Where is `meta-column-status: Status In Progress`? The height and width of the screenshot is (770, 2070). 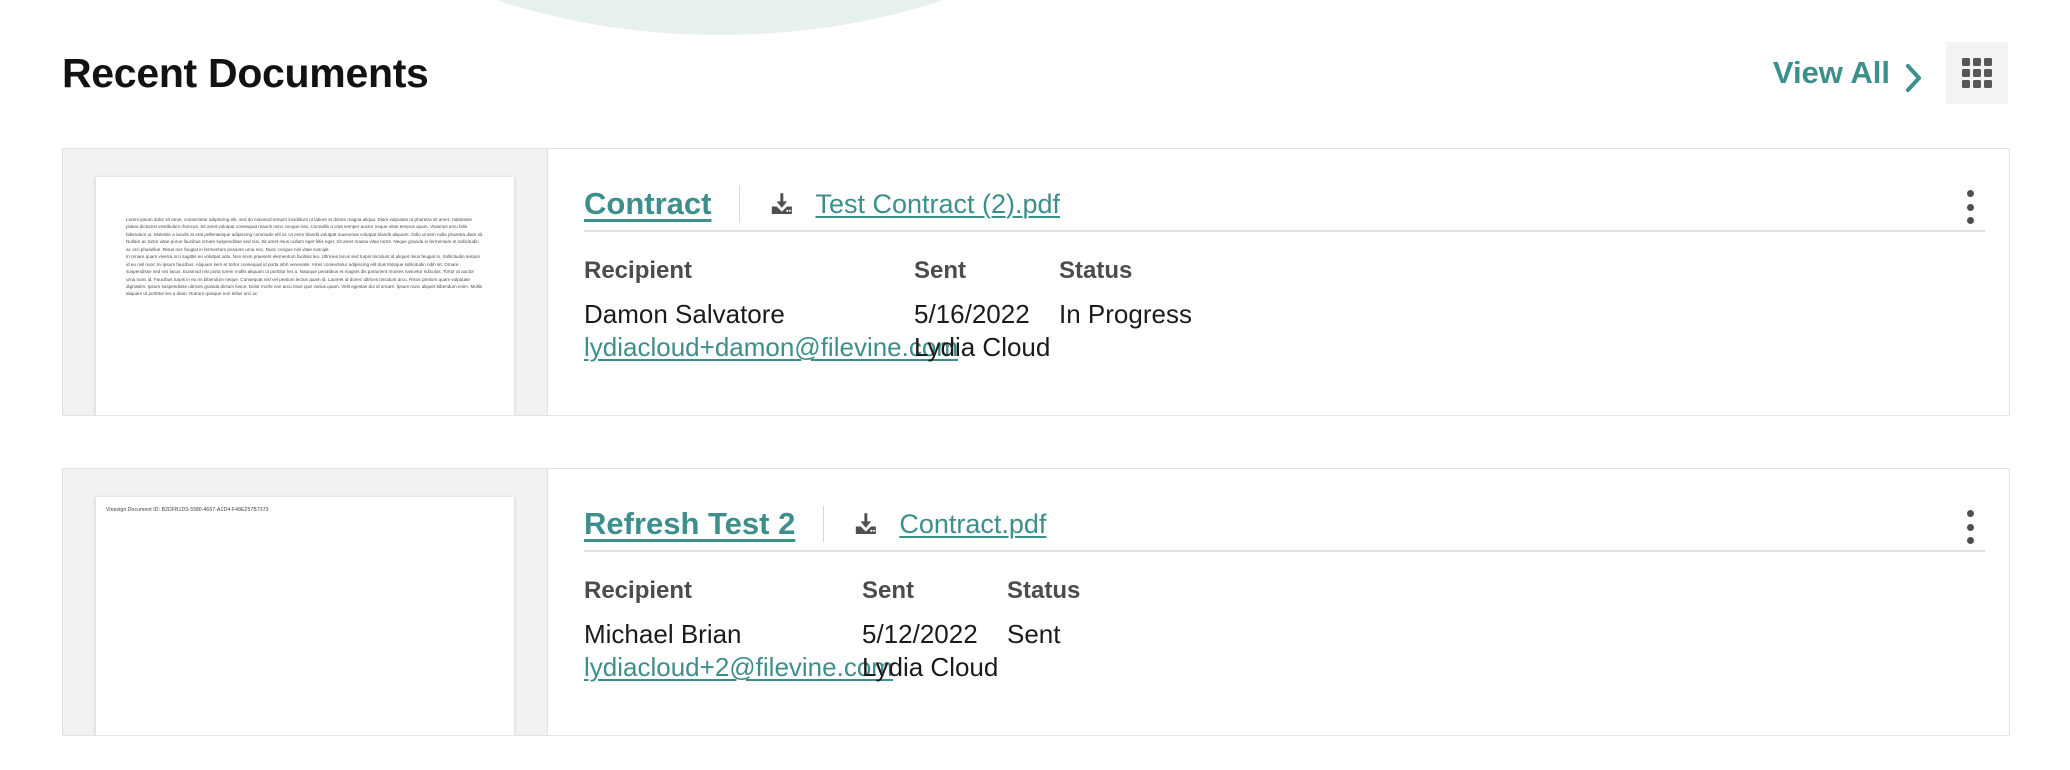
meta-column-status: Status In Progress is located at coordinates (1125, 310).